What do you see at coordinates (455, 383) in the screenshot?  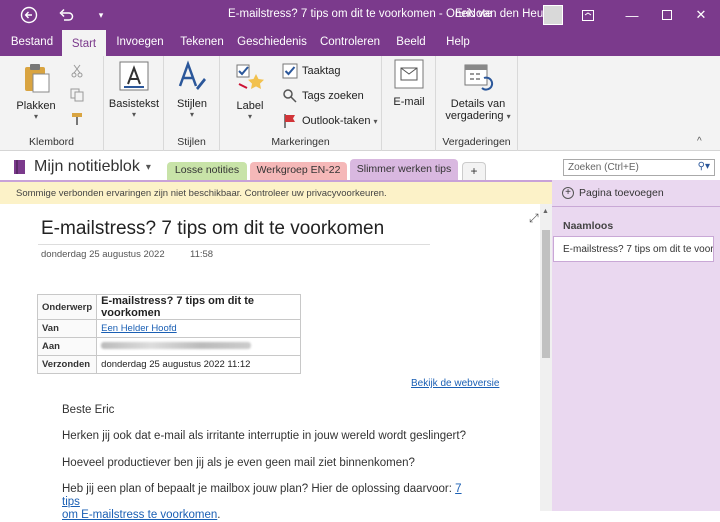 I see `web-version-link: Bekijk de webversie` at bounding box center [455, 383].